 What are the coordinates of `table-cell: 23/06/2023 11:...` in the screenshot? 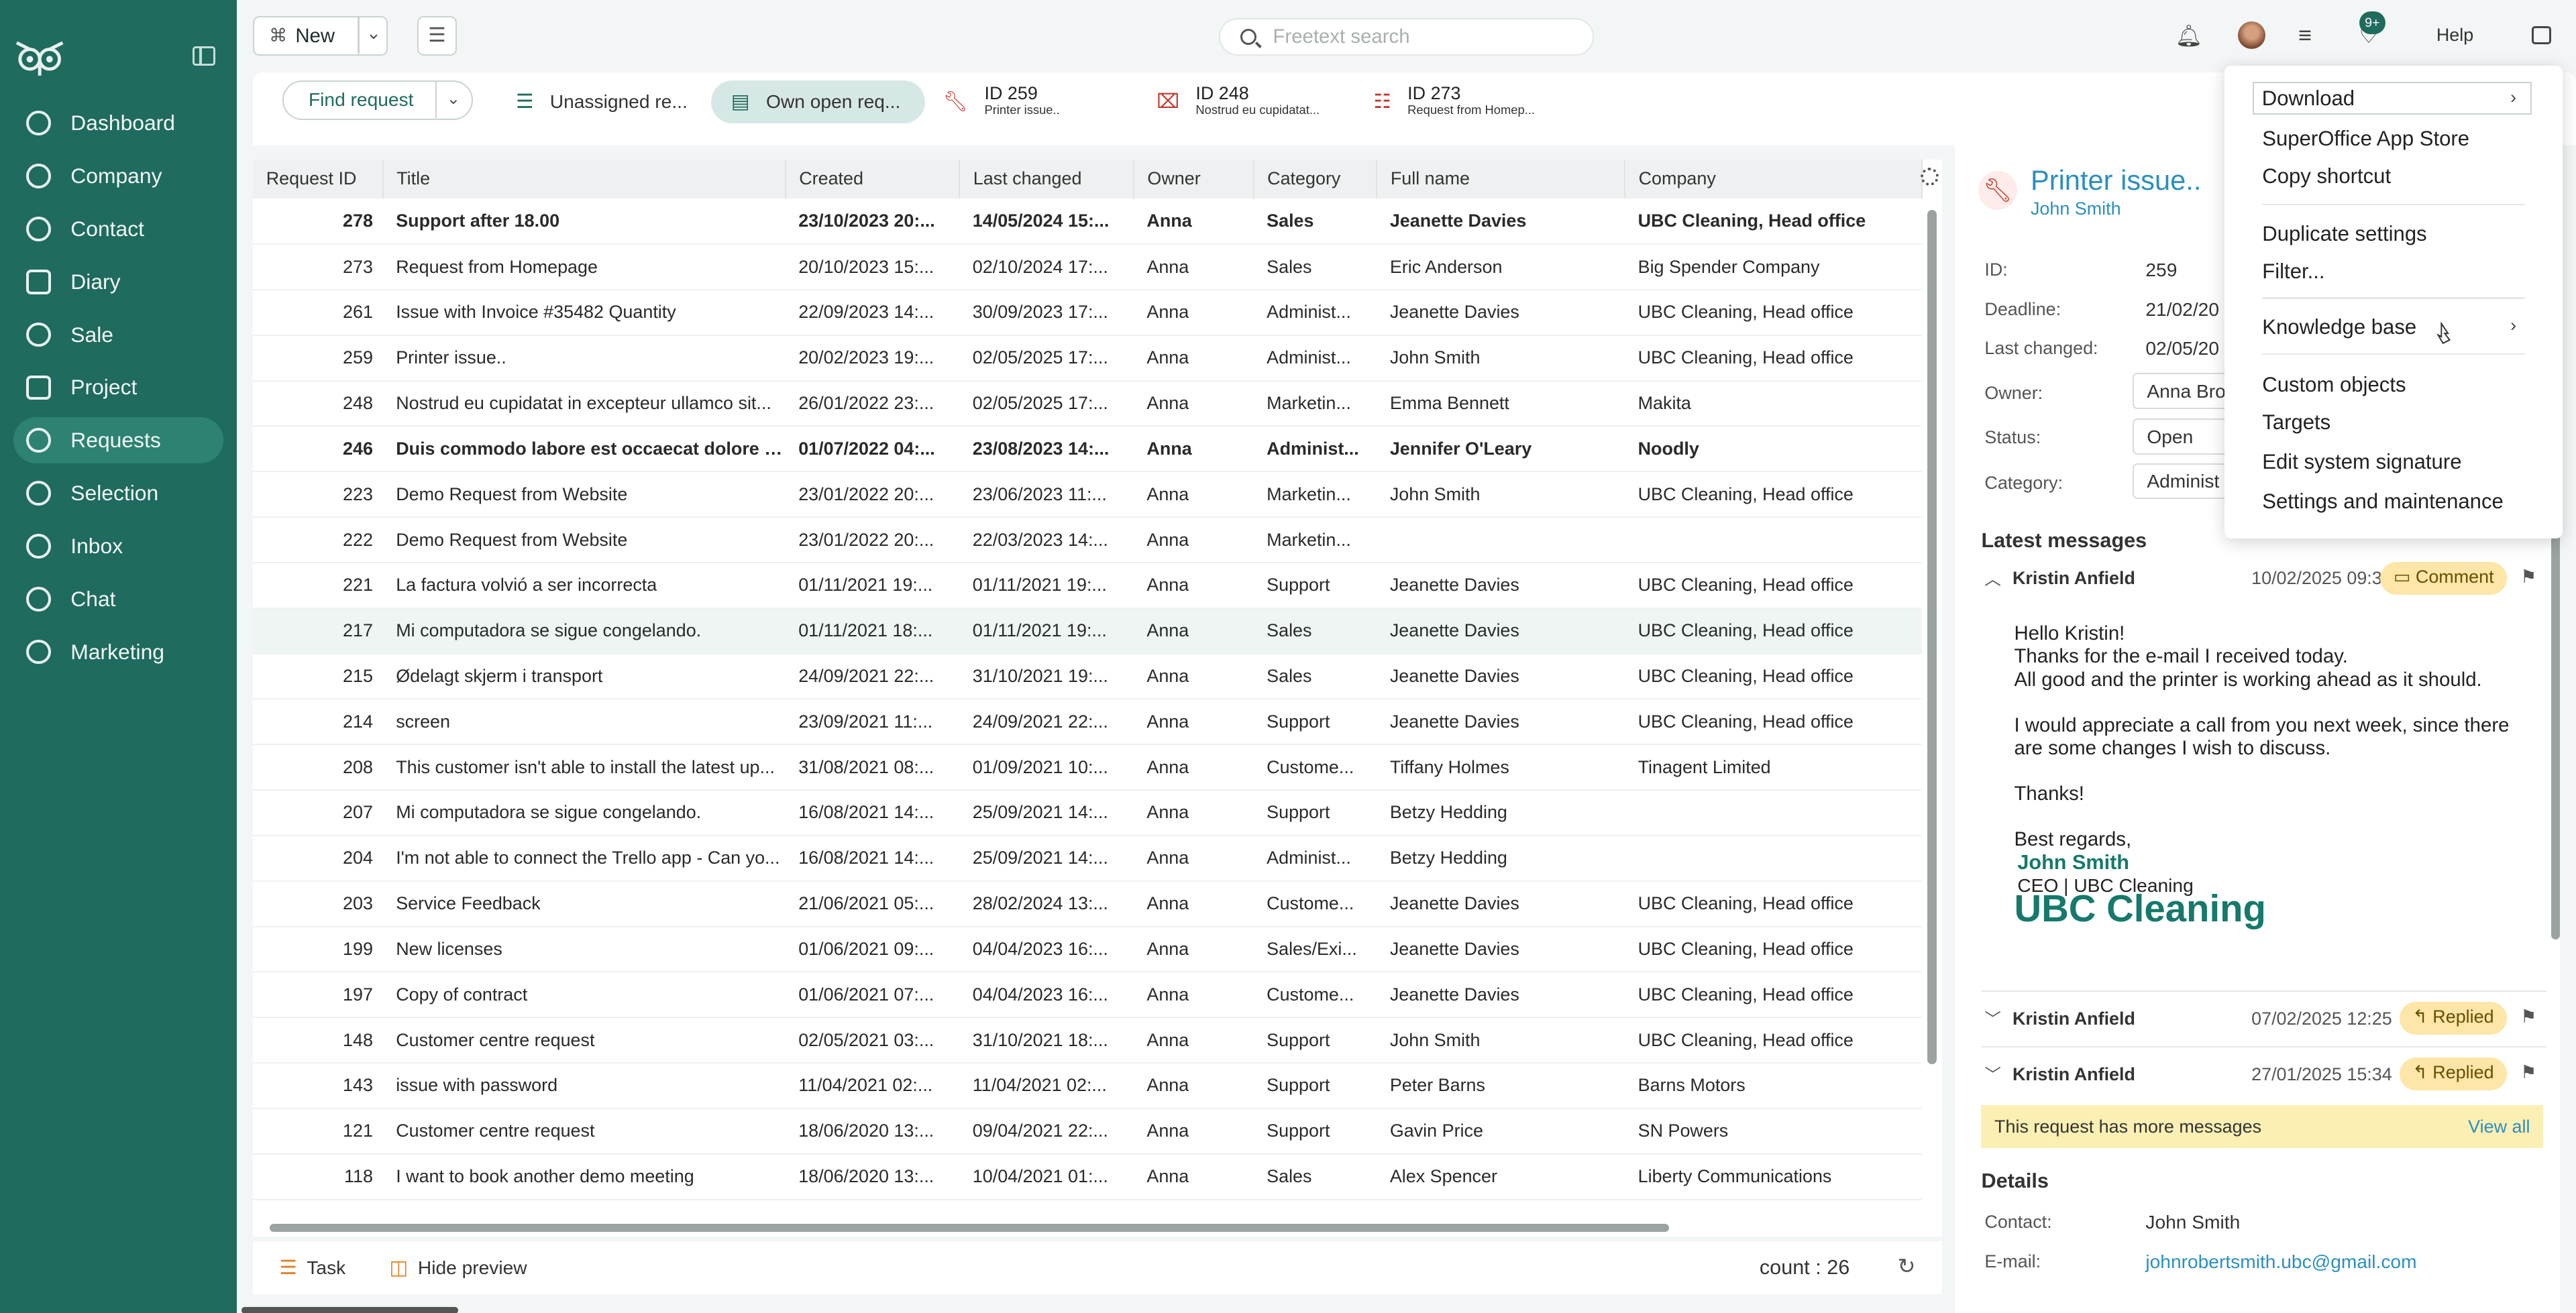 It's located at (1039, 493).